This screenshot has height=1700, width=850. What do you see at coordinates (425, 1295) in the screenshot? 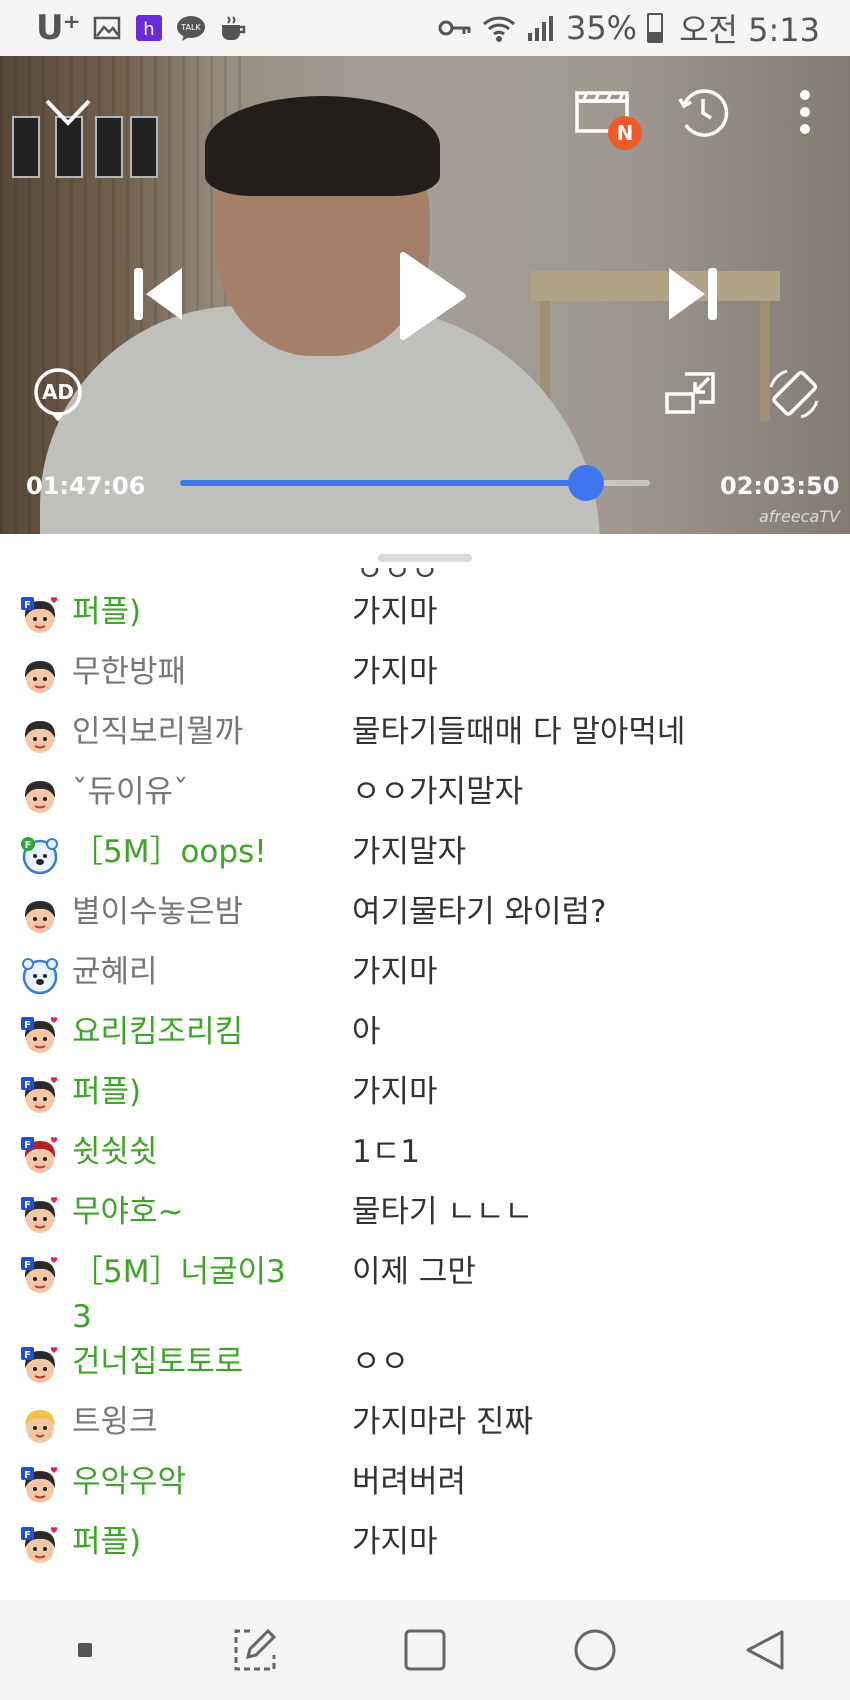
I see `chat-message: F ［5M］너굴이3 3 이제 그만` at bounding box center [425, 1295].